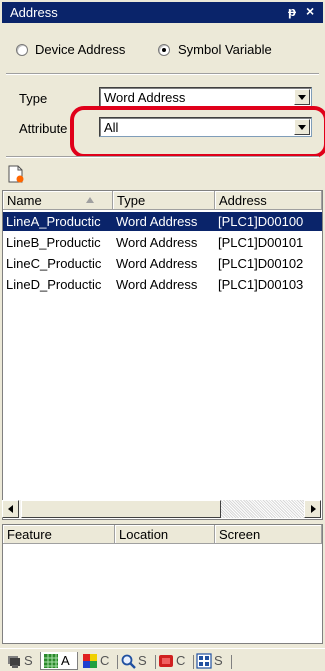 Image resolution: width=325 pixels, height=671 pixels. I want to click on variable-address: [PLC1]D00101, so click(261, 242).